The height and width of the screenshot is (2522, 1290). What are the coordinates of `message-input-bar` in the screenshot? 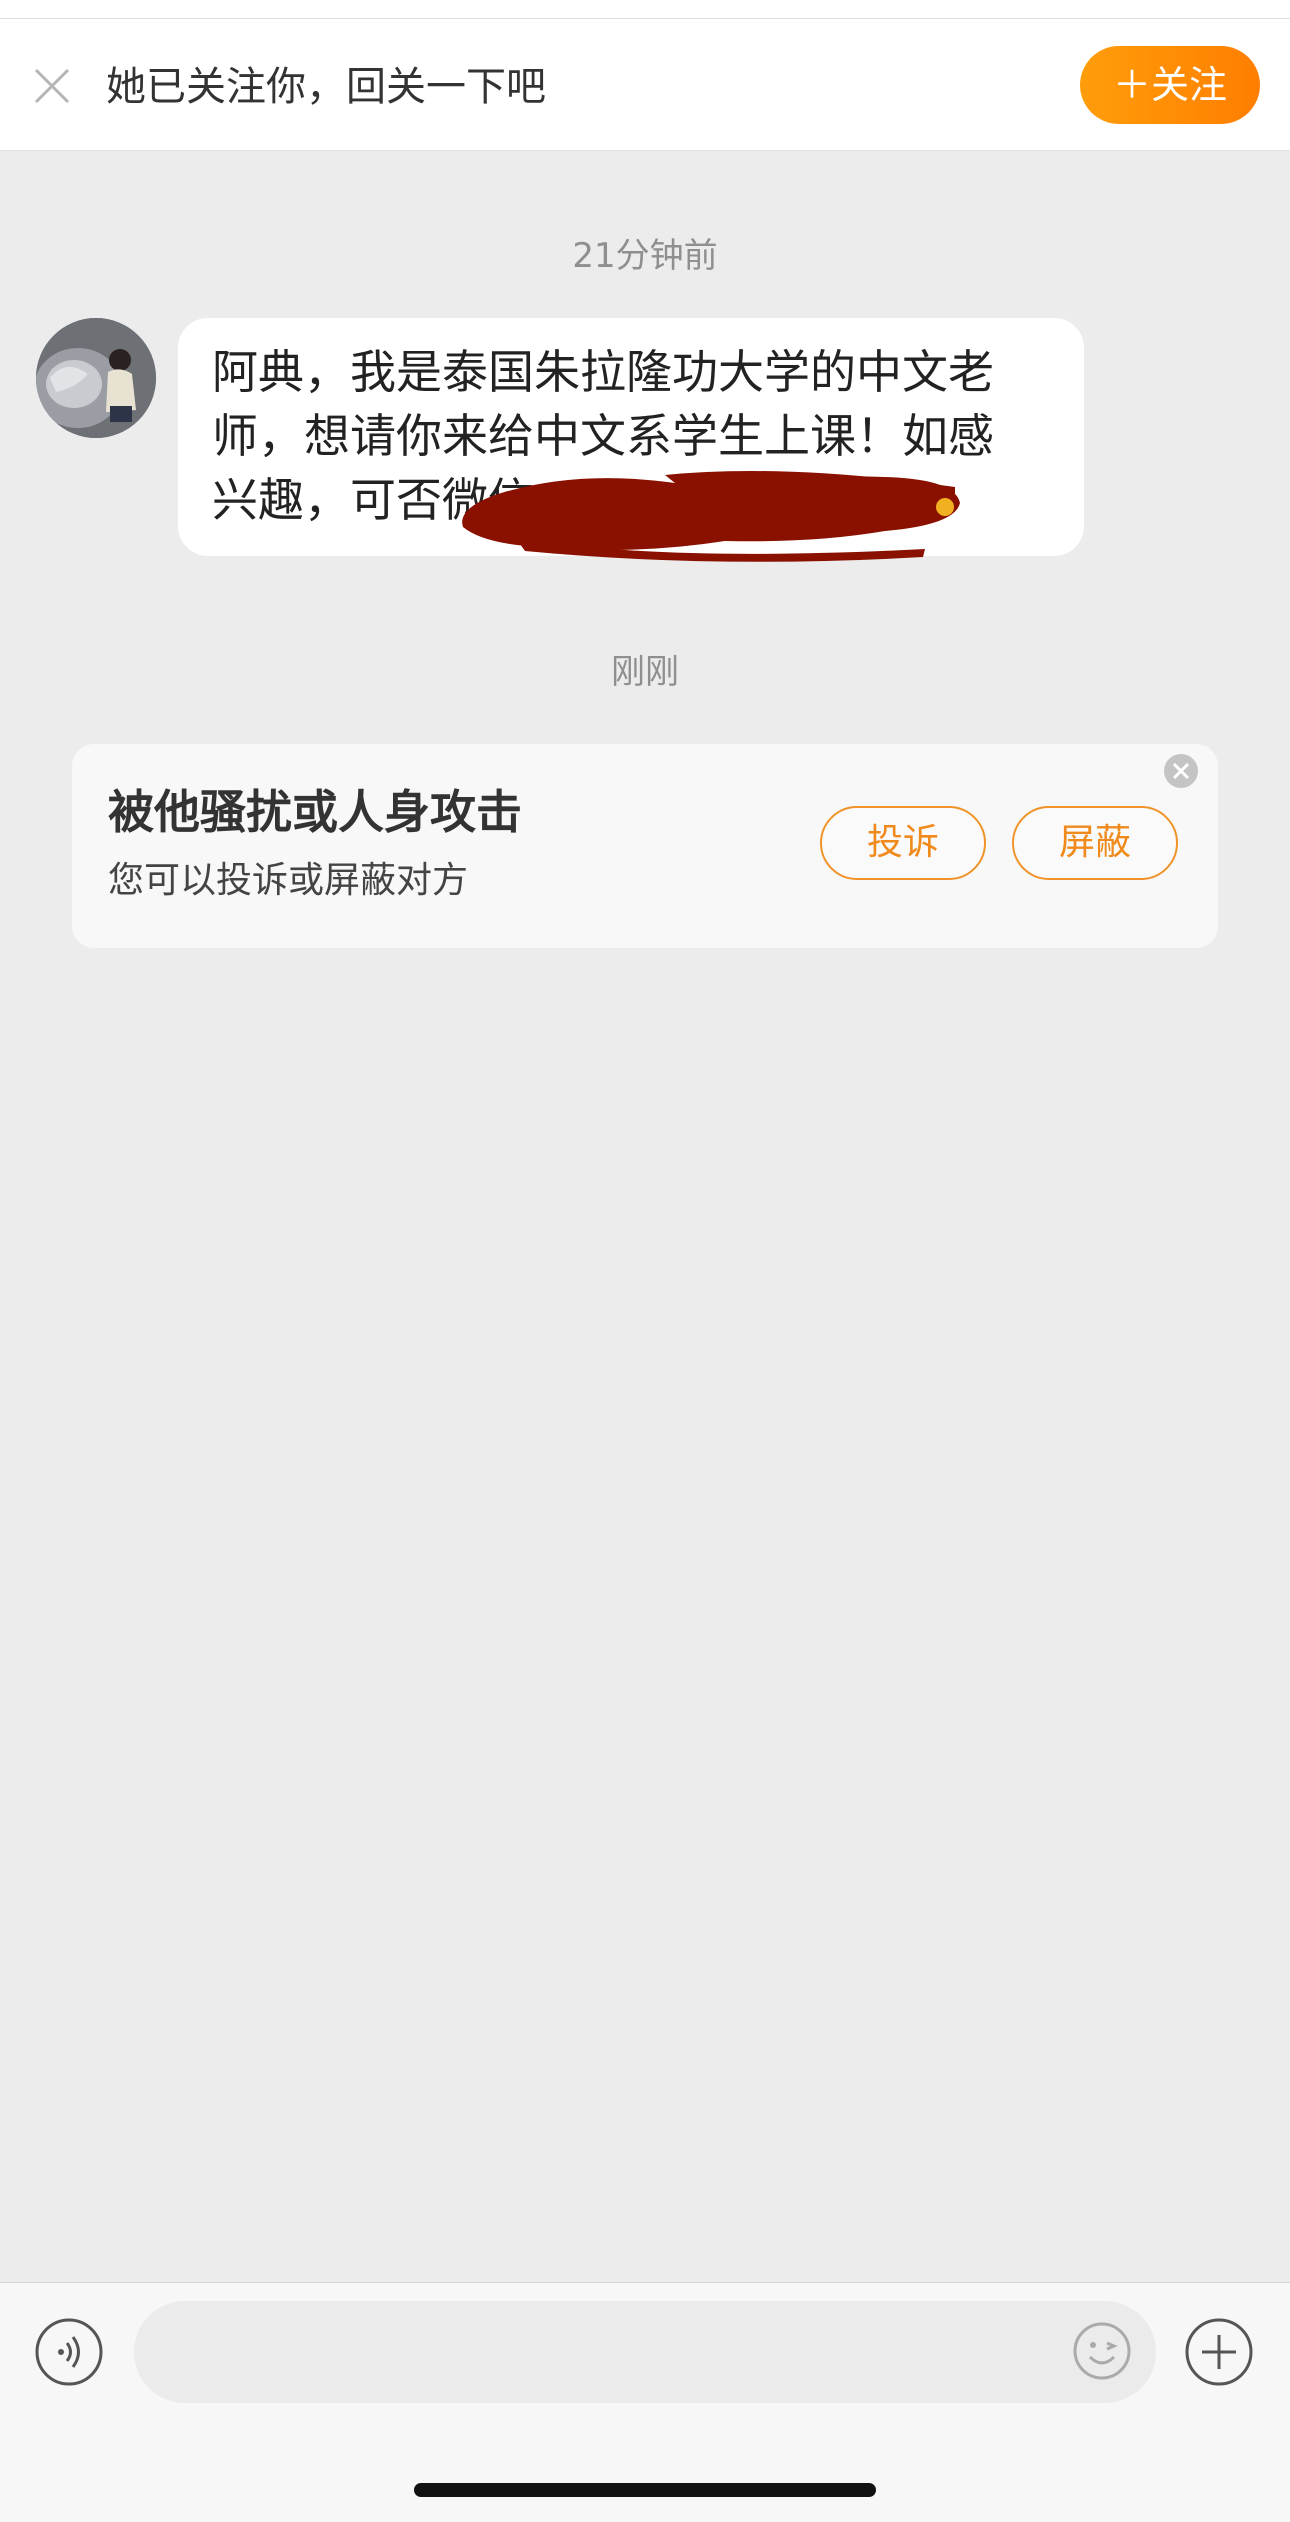 It's located at (645, 2402).